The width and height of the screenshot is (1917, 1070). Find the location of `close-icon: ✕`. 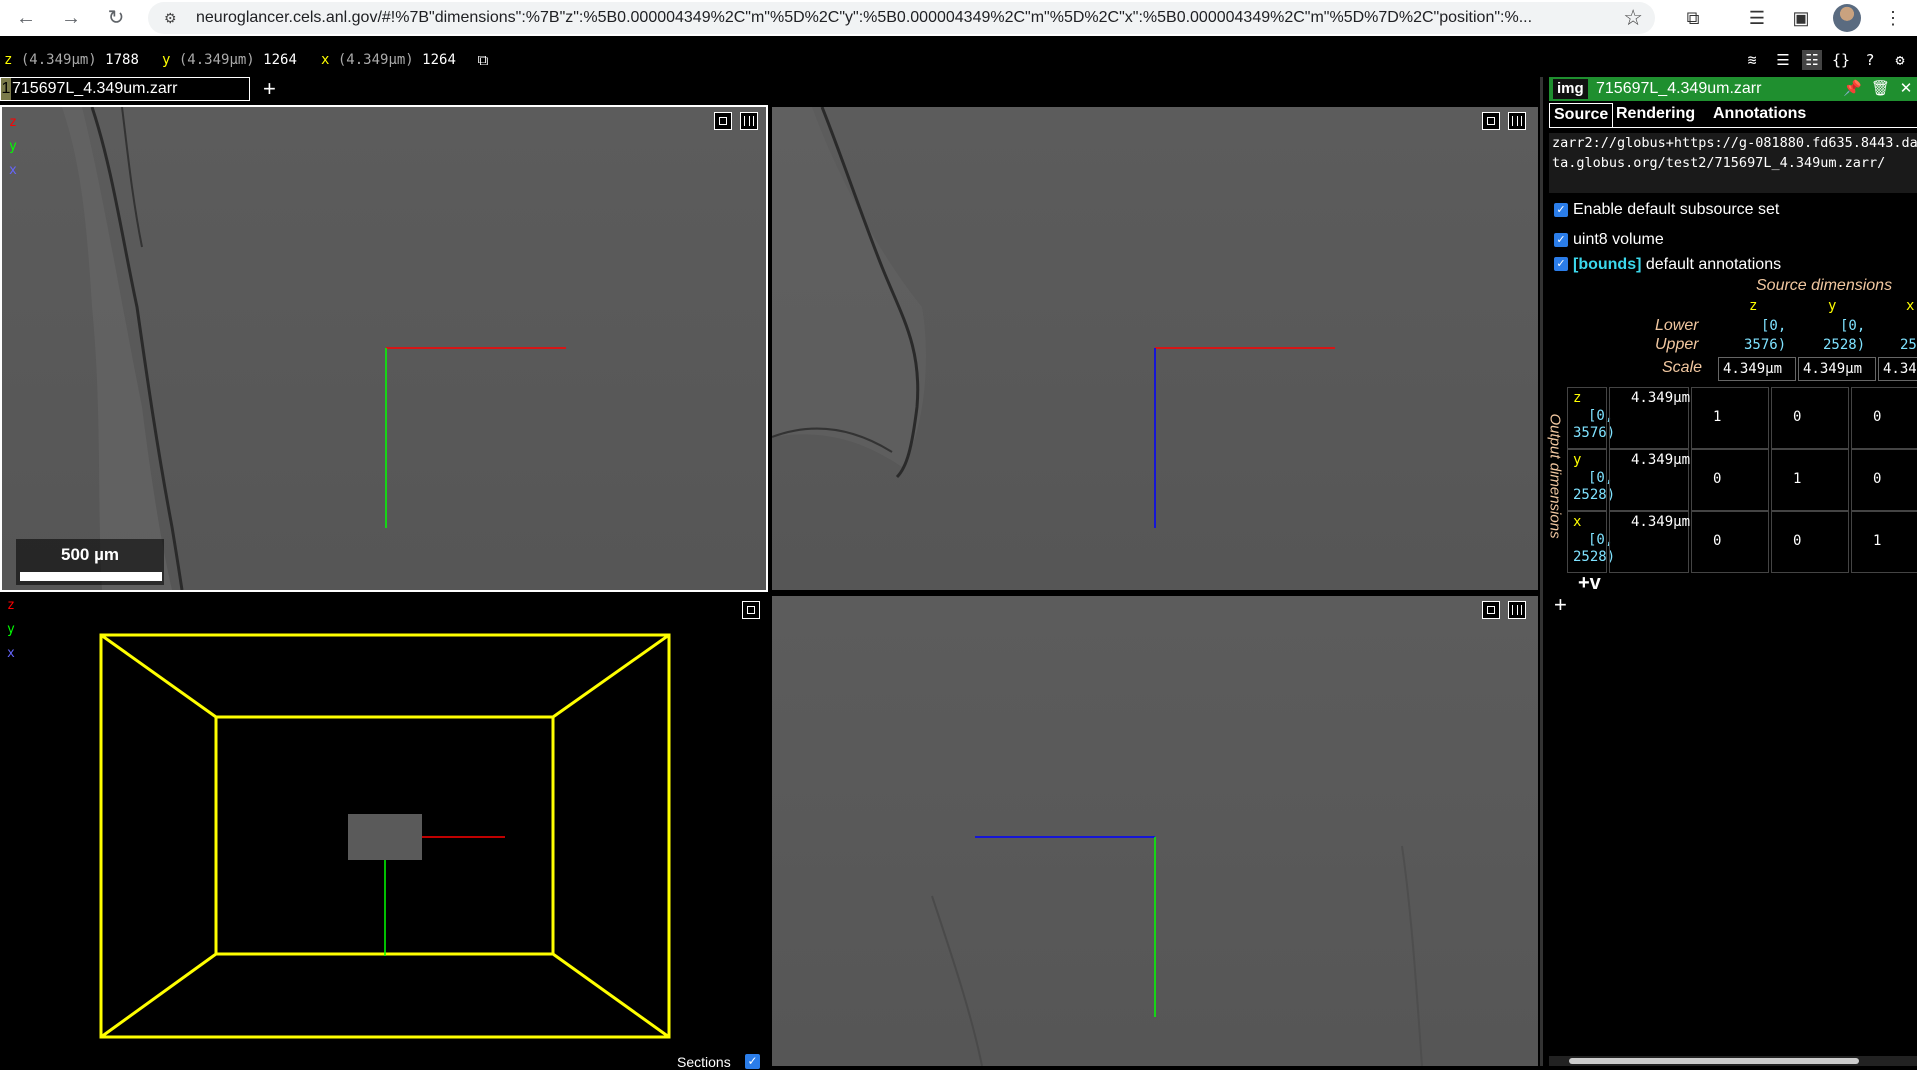

close-icon: ✕ is located at coordinates (1906, 89).